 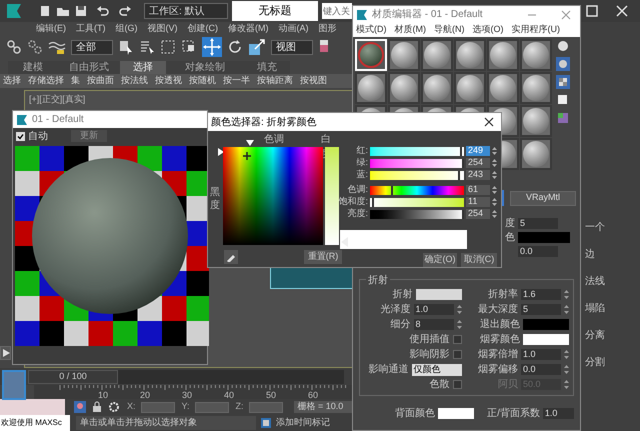 I want to click on number-field: 11, so click(x=478, y=202).